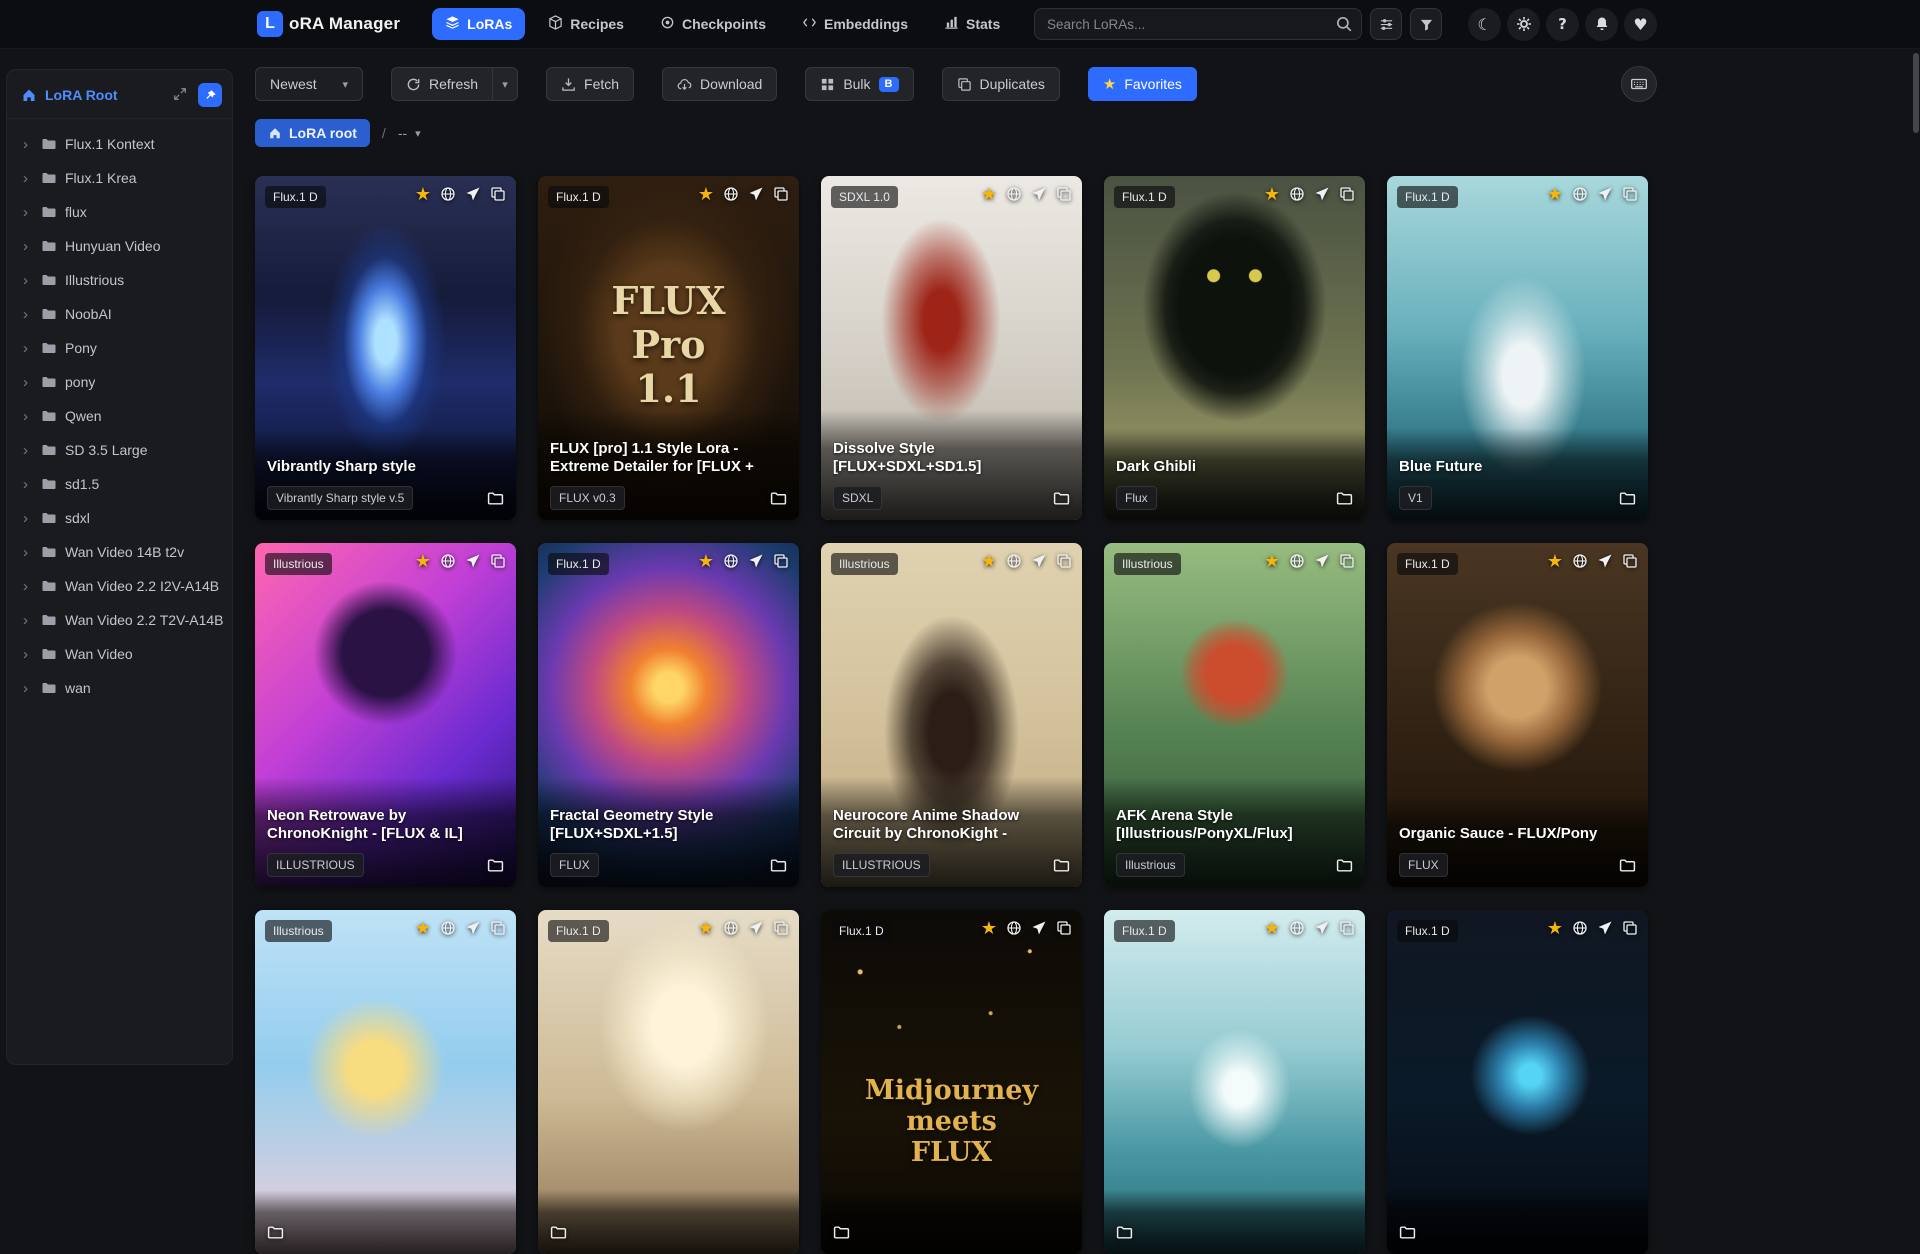 The image size is (1920, 1254). I want to click on version-badge: Illustrious, so click(1150, 865).